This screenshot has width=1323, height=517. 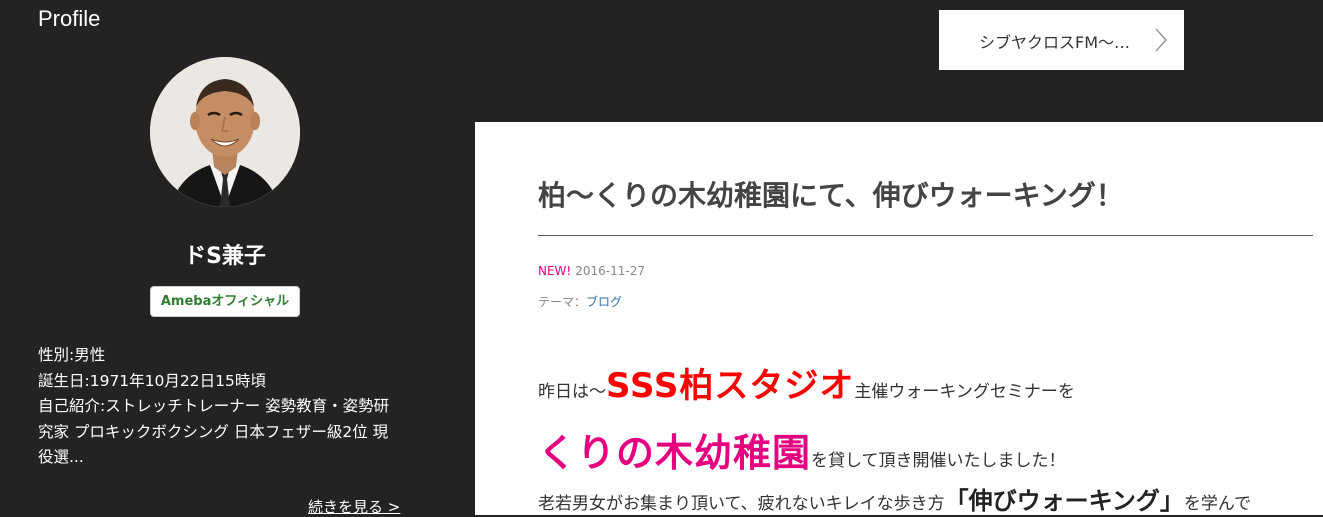 I want to click on profile-info-birthday: 誕生日:1971年10月22日15時頃, so click(x=152, y=380).